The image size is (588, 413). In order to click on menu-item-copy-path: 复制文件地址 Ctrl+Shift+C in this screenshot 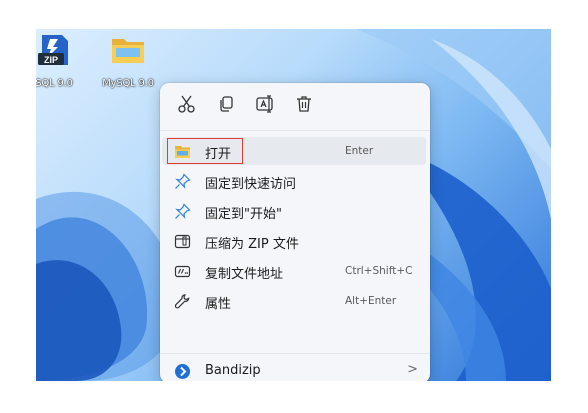, I will do `click(294, 271)`.